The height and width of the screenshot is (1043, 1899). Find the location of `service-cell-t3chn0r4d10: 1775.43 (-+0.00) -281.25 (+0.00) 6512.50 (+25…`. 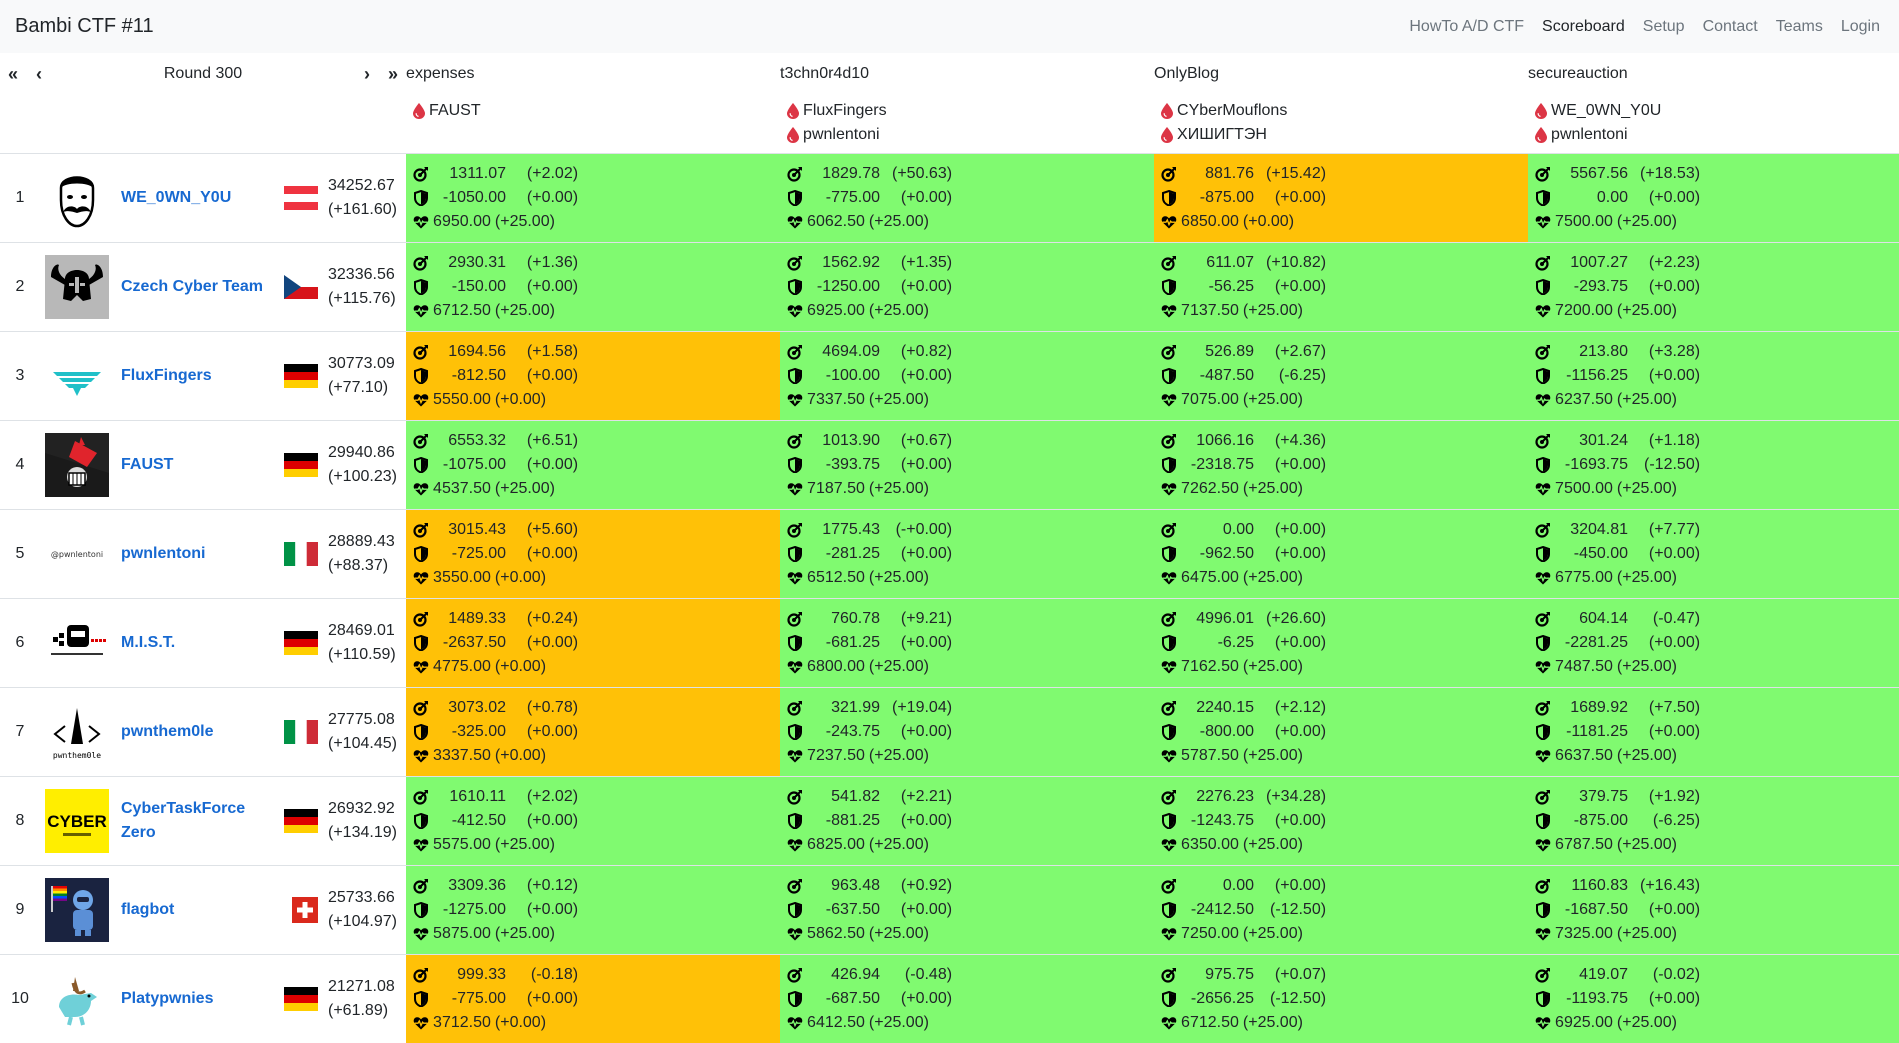

service-cell-t3chn0r4d10: 1775.43 (-+0.00) -281.25 (+0.00) 6512.50 (+25… is located at coordinates (967, 554).